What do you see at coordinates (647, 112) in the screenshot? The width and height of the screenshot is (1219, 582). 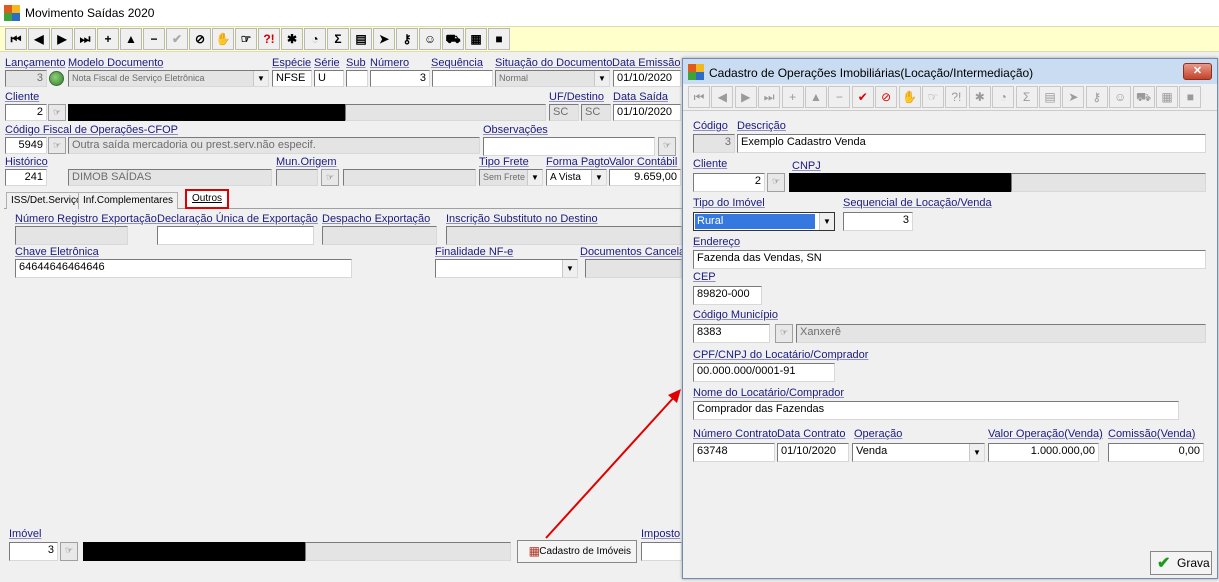 I see `data-saida-field: 01/10/2020` at bounding box center [647, 112].